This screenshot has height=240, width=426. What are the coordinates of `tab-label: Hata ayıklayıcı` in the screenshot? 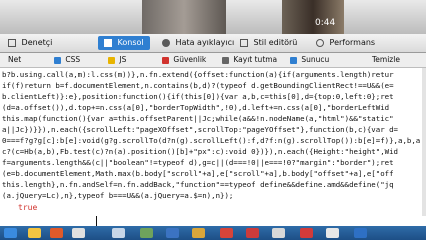 It's located at (205, 42).